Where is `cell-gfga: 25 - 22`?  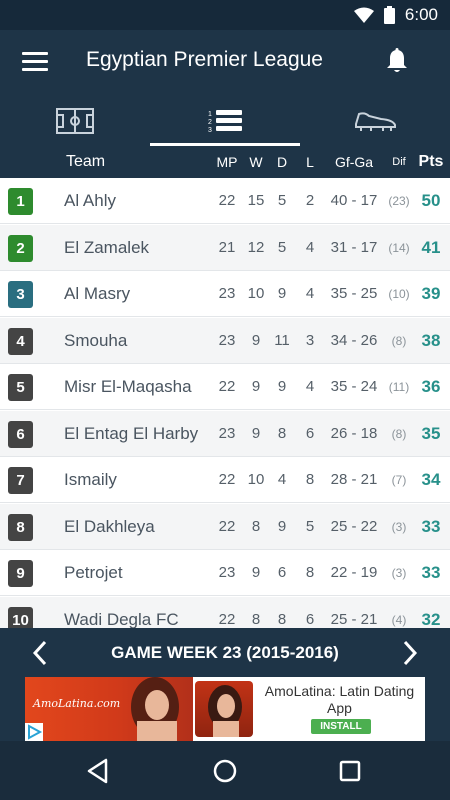 cell-gfga: 25 - 22 is located at coordinates (354, 526).